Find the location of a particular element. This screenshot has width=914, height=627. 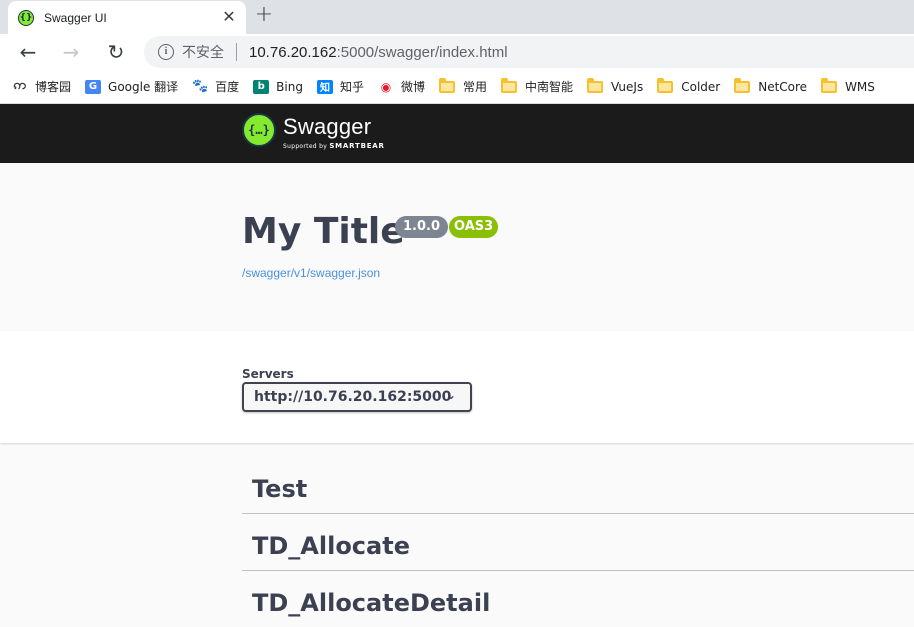

spec-url-link: /swagger/v1/swagger.json is located at coordinates (311, 273).